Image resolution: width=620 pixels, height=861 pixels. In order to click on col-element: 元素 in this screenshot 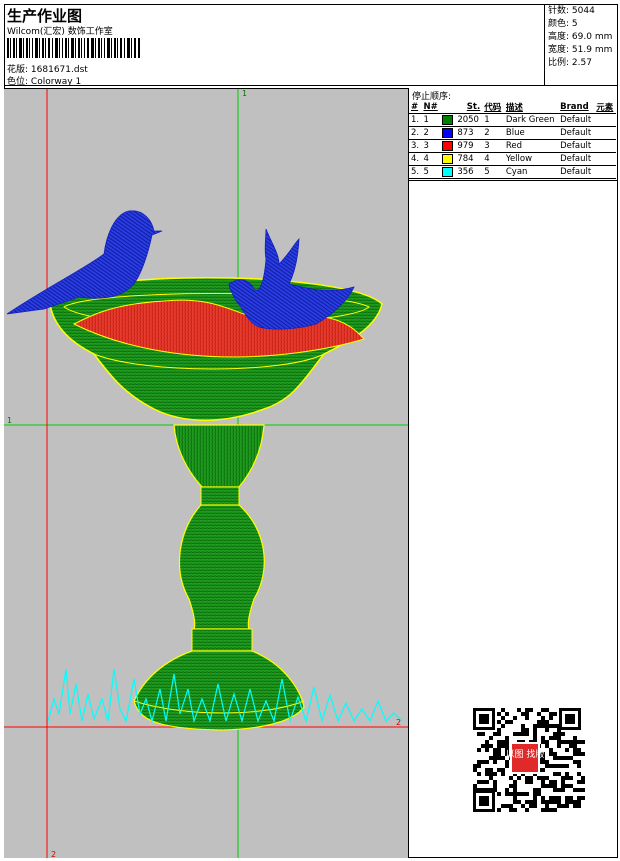, I will do `click(605, 107)`.